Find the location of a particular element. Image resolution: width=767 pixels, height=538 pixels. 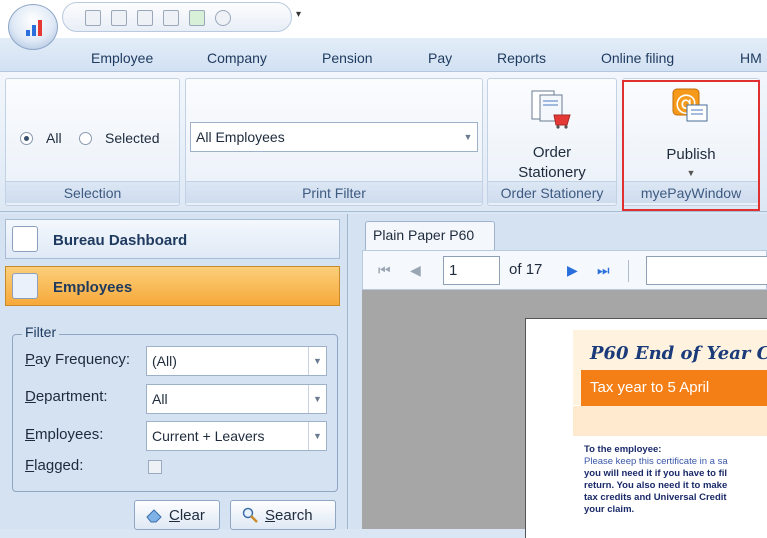

toolbar-separator is located at coordinates (628, 271).